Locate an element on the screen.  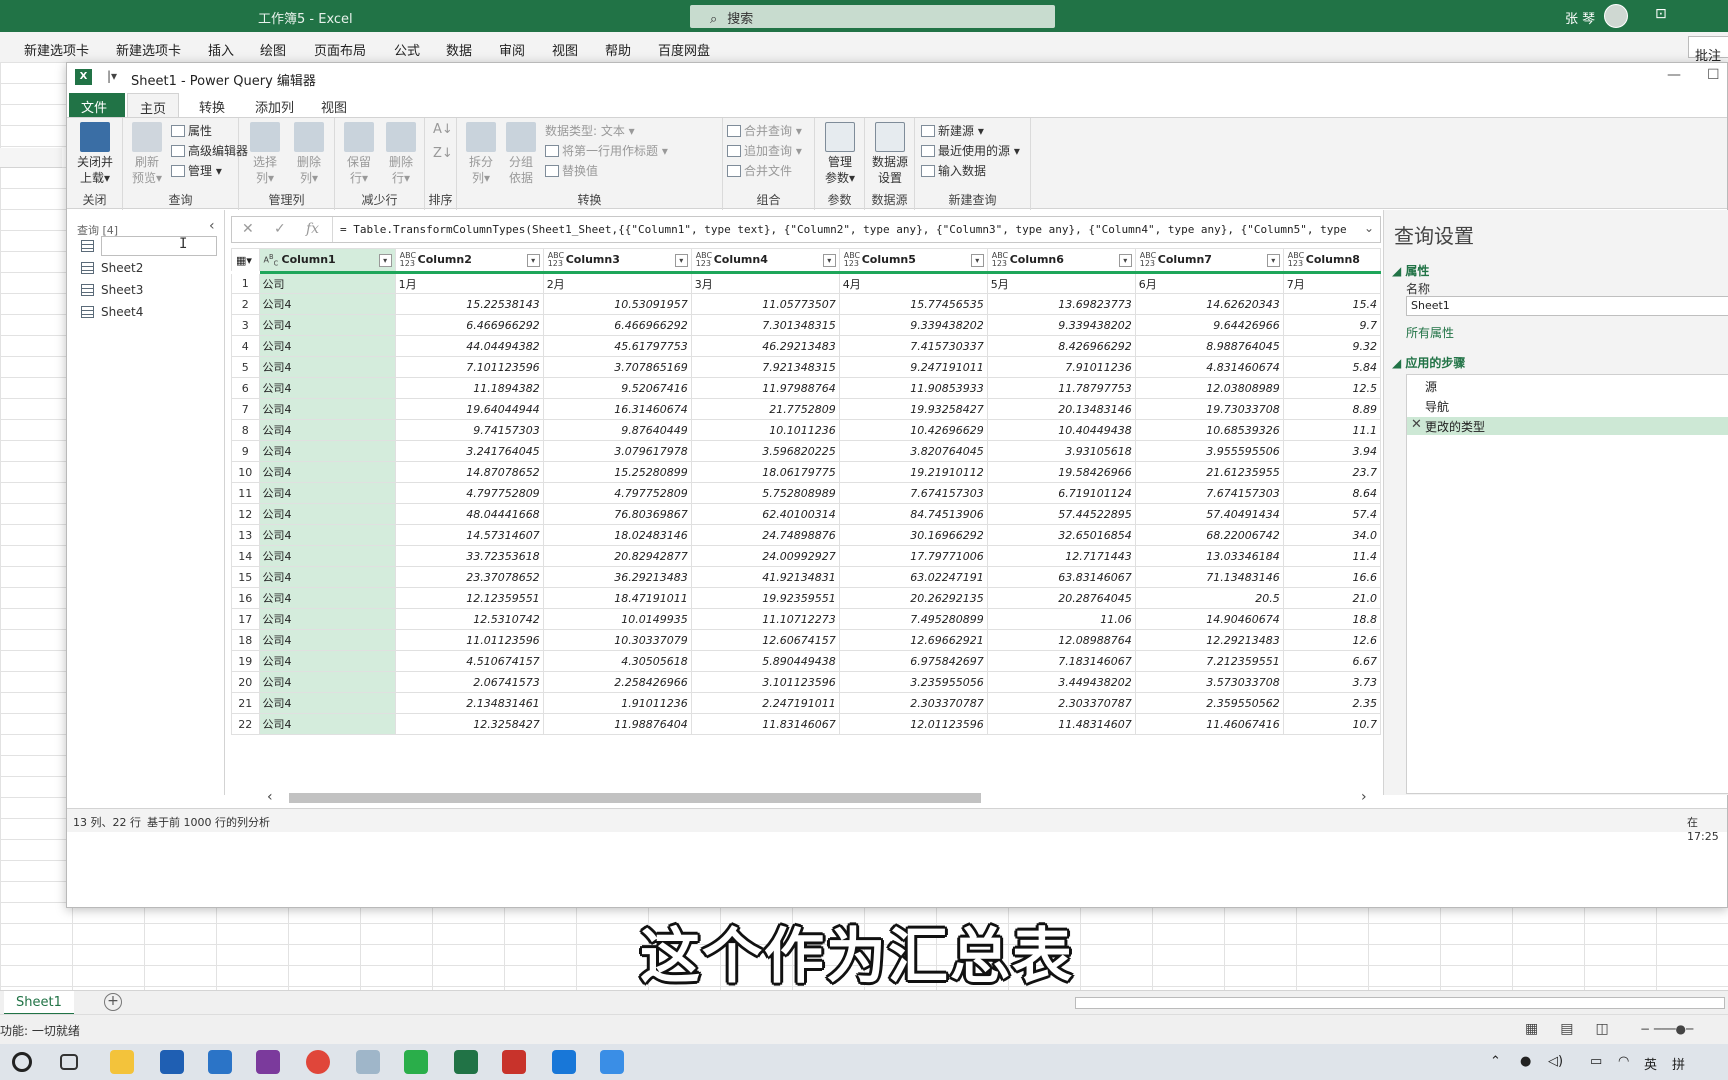
query-name-field: Sheet1 is located at coordinates (1567, 306).